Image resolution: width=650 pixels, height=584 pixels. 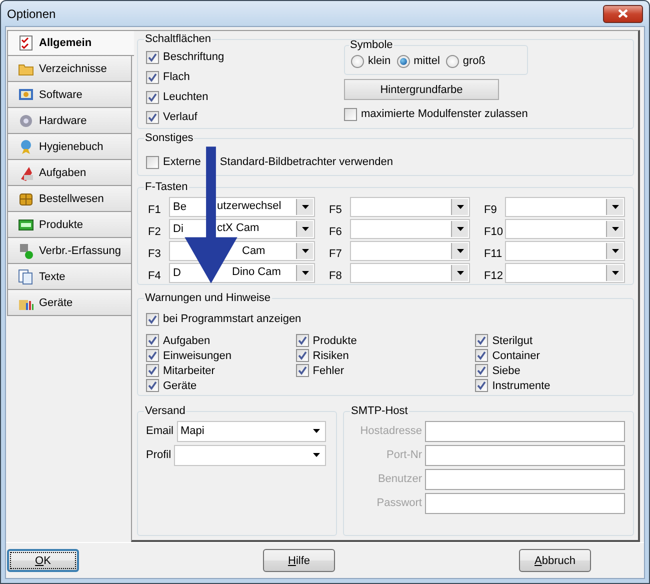 I want to click on checkbox-label: Verlauf, so click(x=180, y=117).